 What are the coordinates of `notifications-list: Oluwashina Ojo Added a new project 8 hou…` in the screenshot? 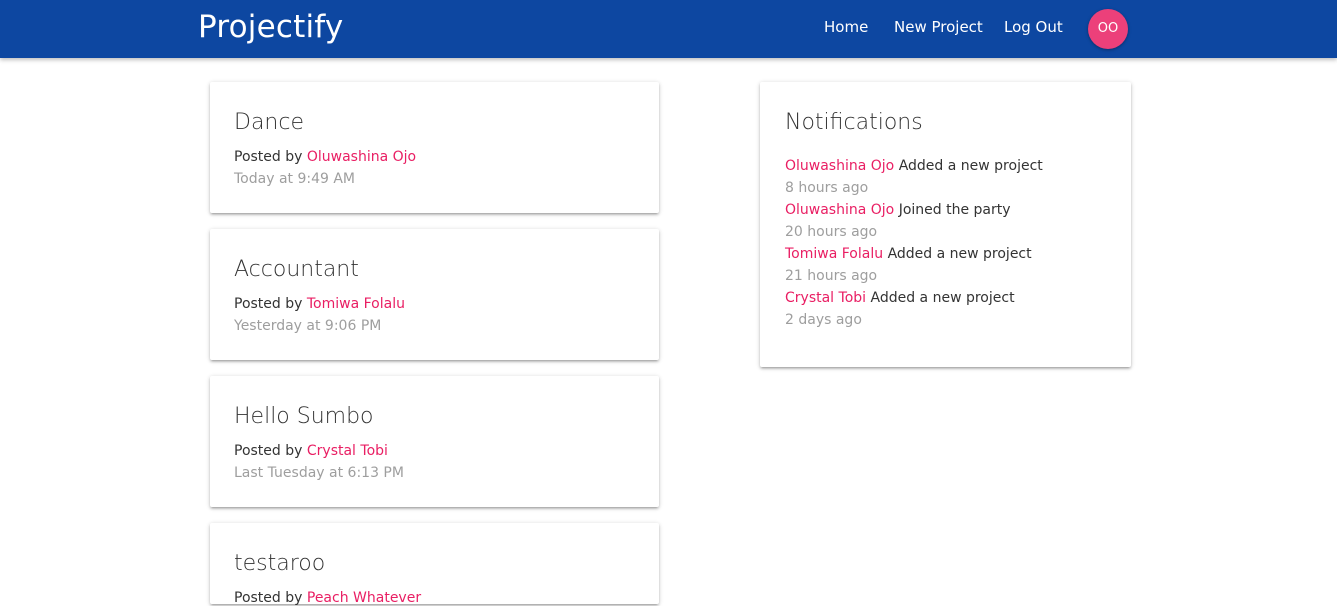 It's located at (914, 243).